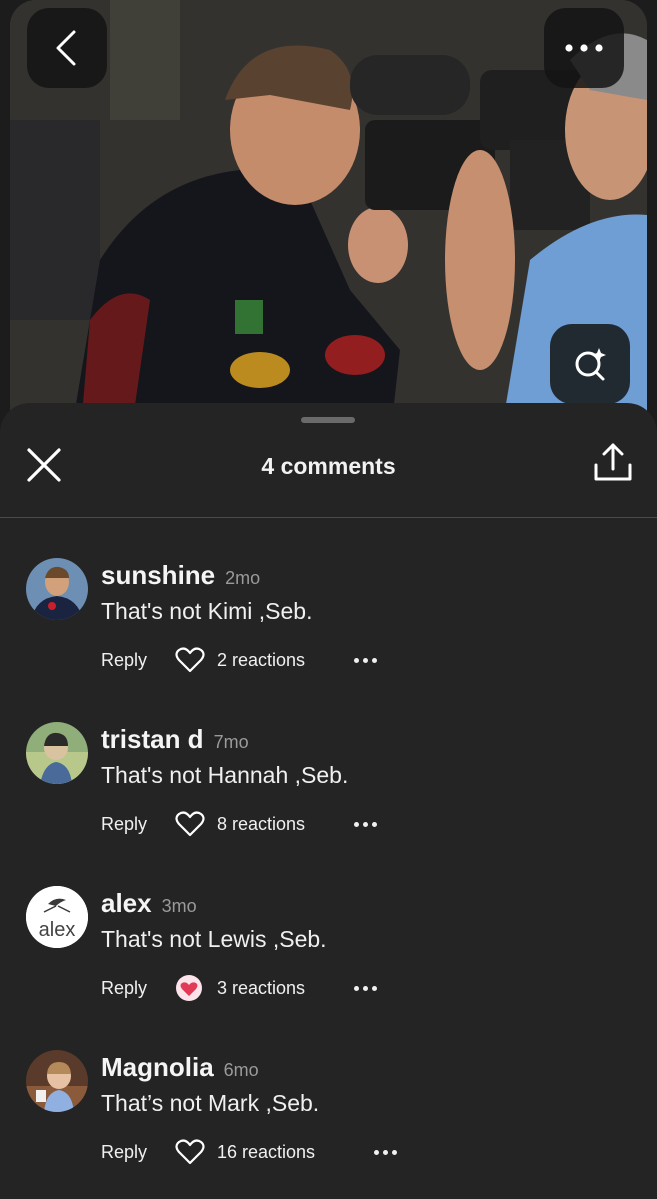 The image size is (657, 1199). What do you see at coordinates (210, 1103) in the screenshot?
I see `comment-text: That’s not Mark ,Seb.` at bounding box center [210, 1103].